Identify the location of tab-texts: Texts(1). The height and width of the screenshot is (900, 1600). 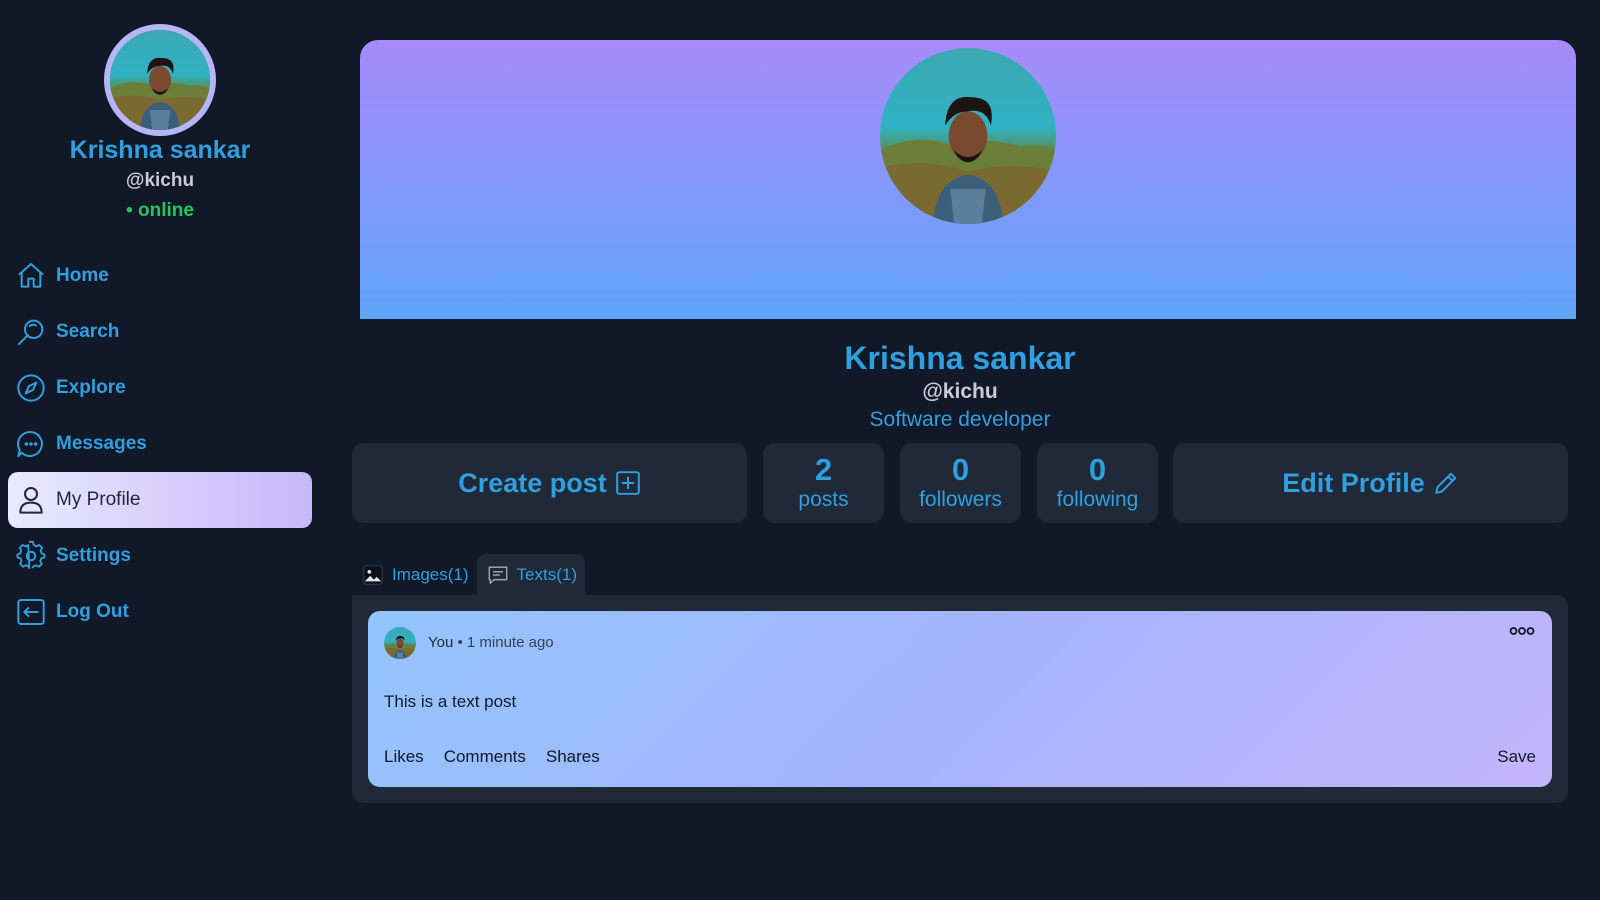
(530, 574).